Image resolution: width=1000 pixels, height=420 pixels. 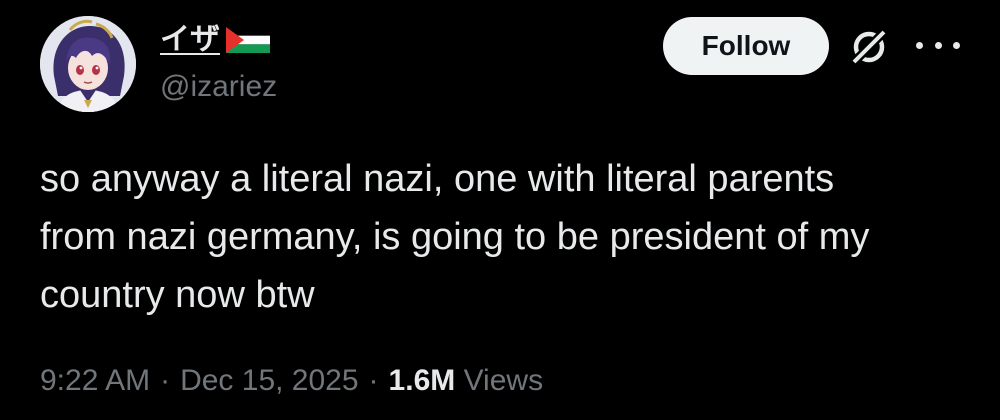 What do you see at coordinates (190, 40) in the screenshot?
I see `display-name: イザ` at bounding box center [190, 40].